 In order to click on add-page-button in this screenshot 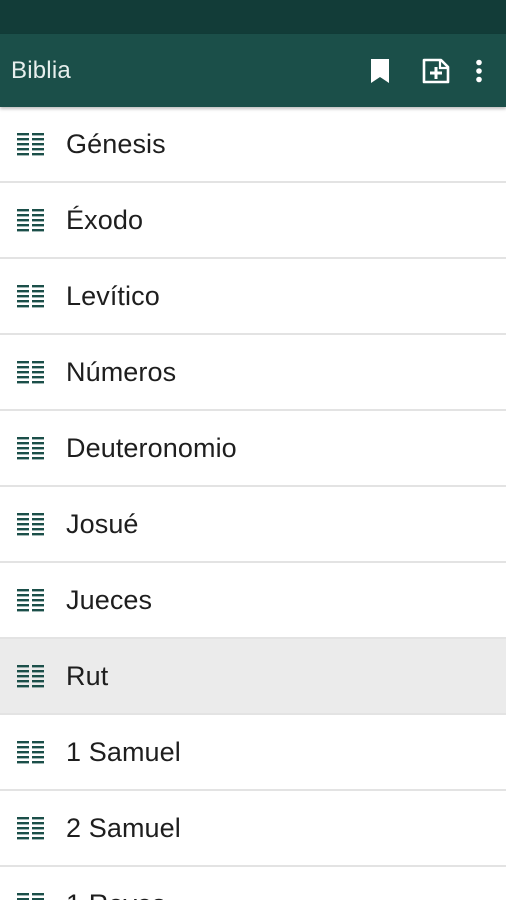, I will do `click(436, 70)`.